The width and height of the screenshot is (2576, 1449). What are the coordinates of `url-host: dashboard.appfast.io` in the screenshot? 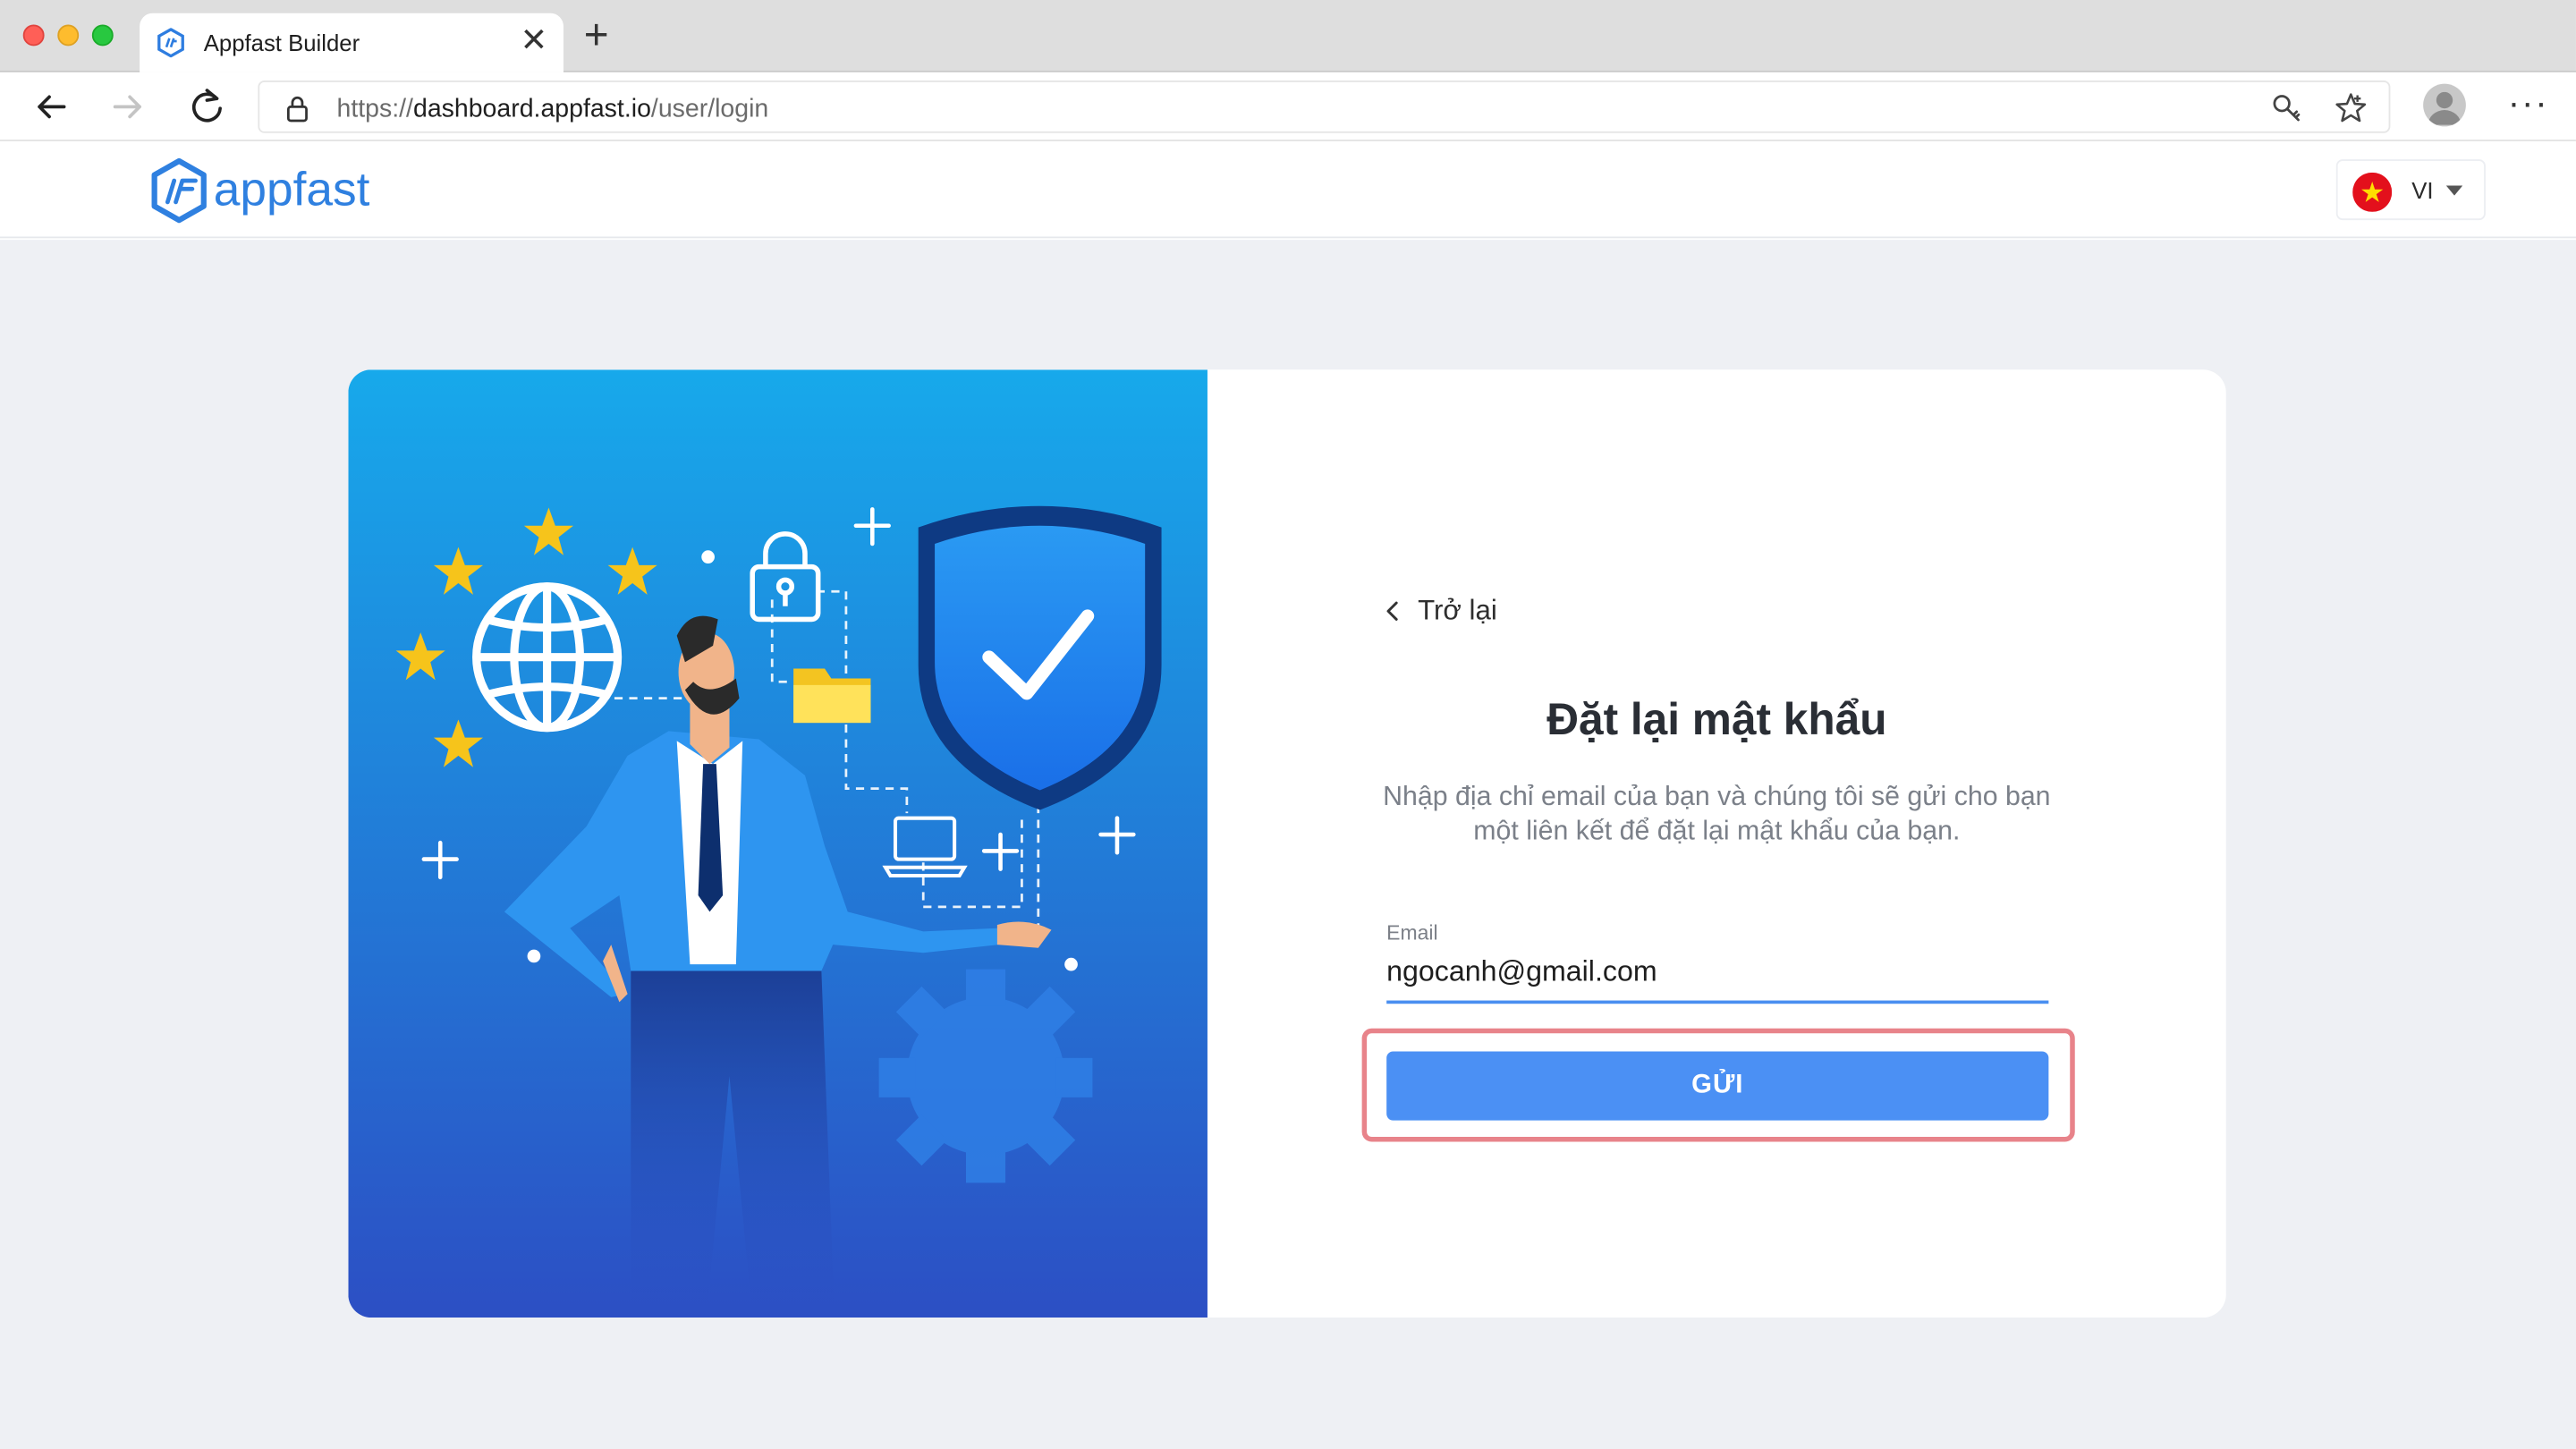 It's located at (531, 109).